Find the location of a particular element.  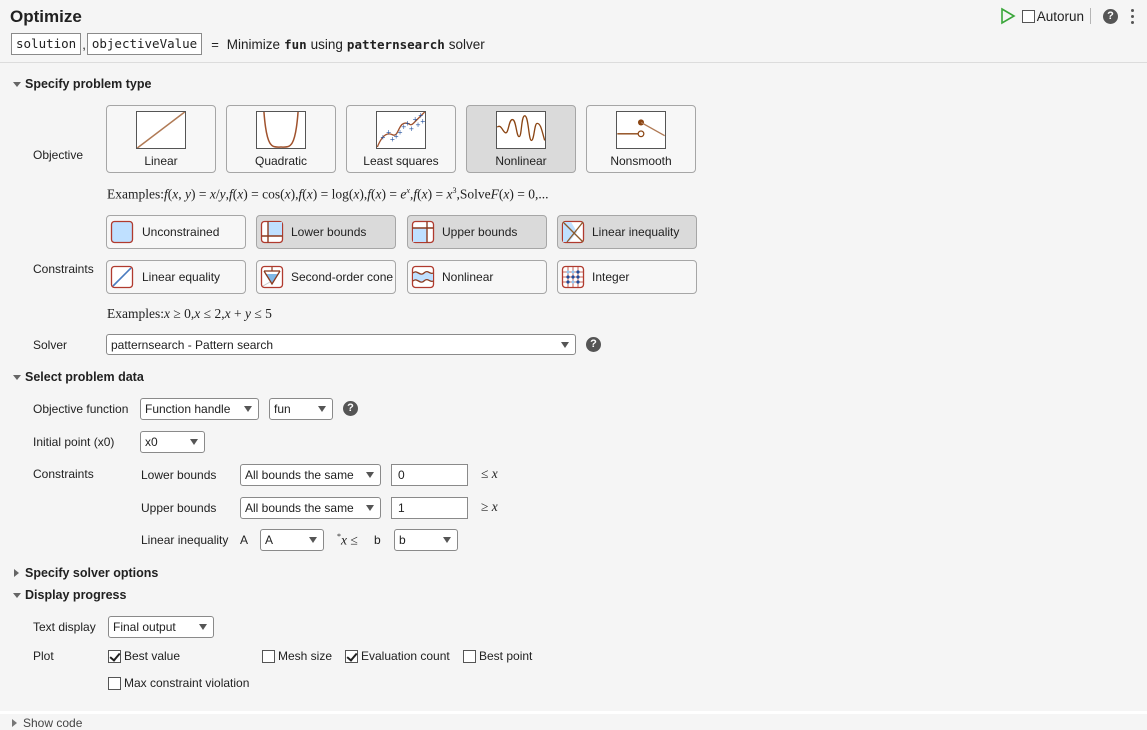

objective-function-dropdown: fun is located at coordinates (301, 409).